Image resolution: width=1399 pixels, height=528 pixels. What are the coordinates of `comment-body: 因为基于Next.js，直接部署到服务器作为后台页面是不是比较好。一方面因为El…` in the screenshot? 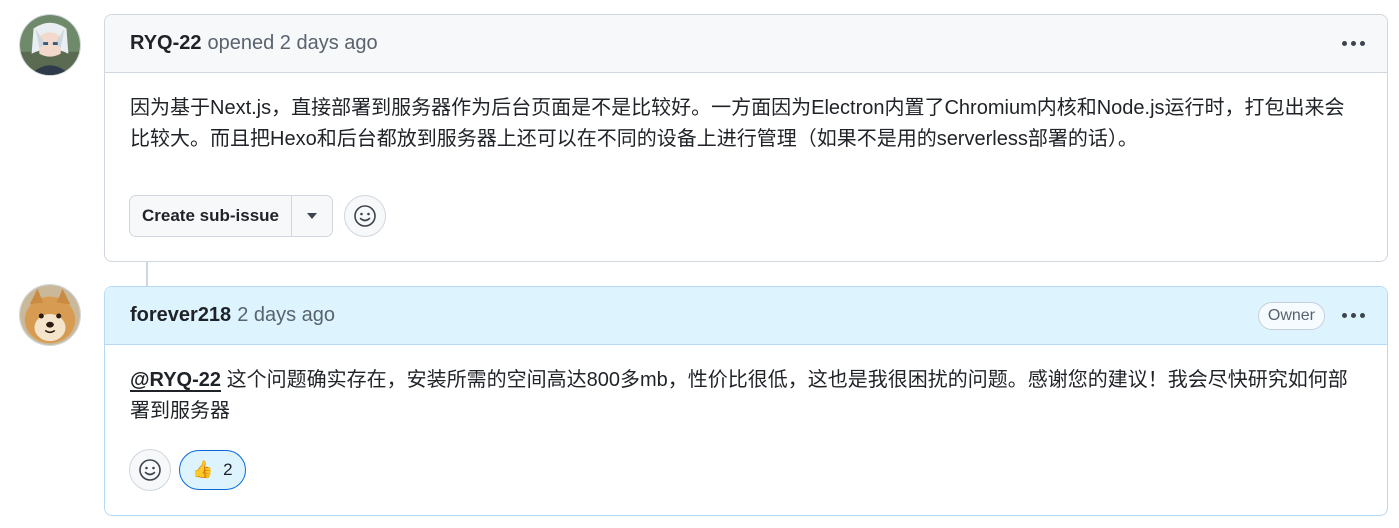 It's located at (737, 123).